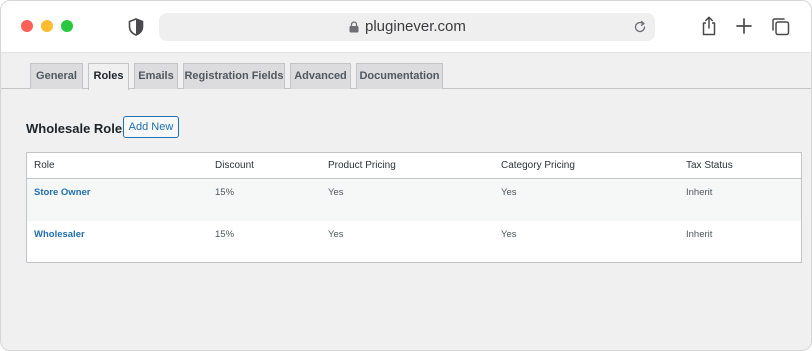  I want to click on role-link: Wholesaler, so click(59, 234).